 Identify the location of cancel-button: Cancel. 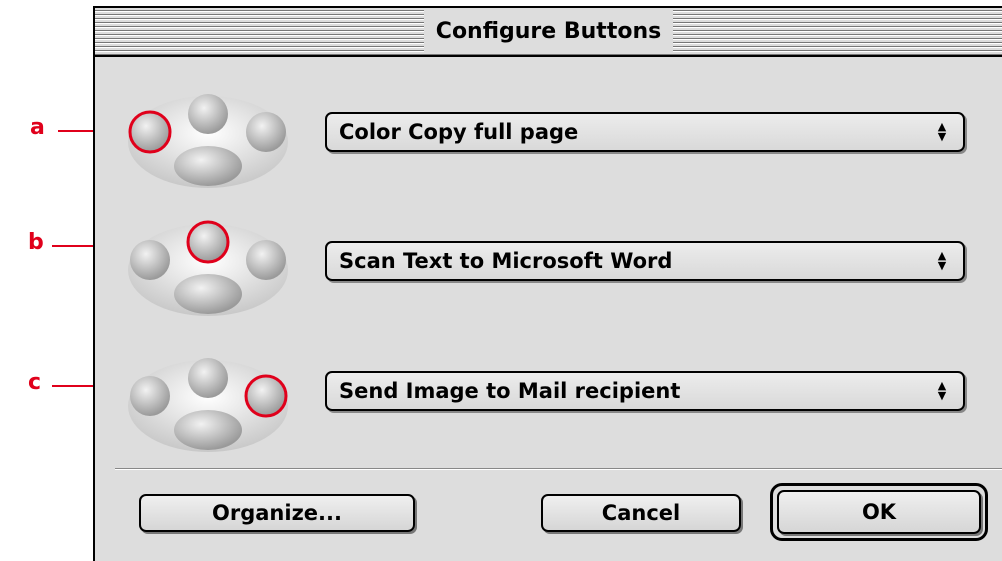
(641, 513).